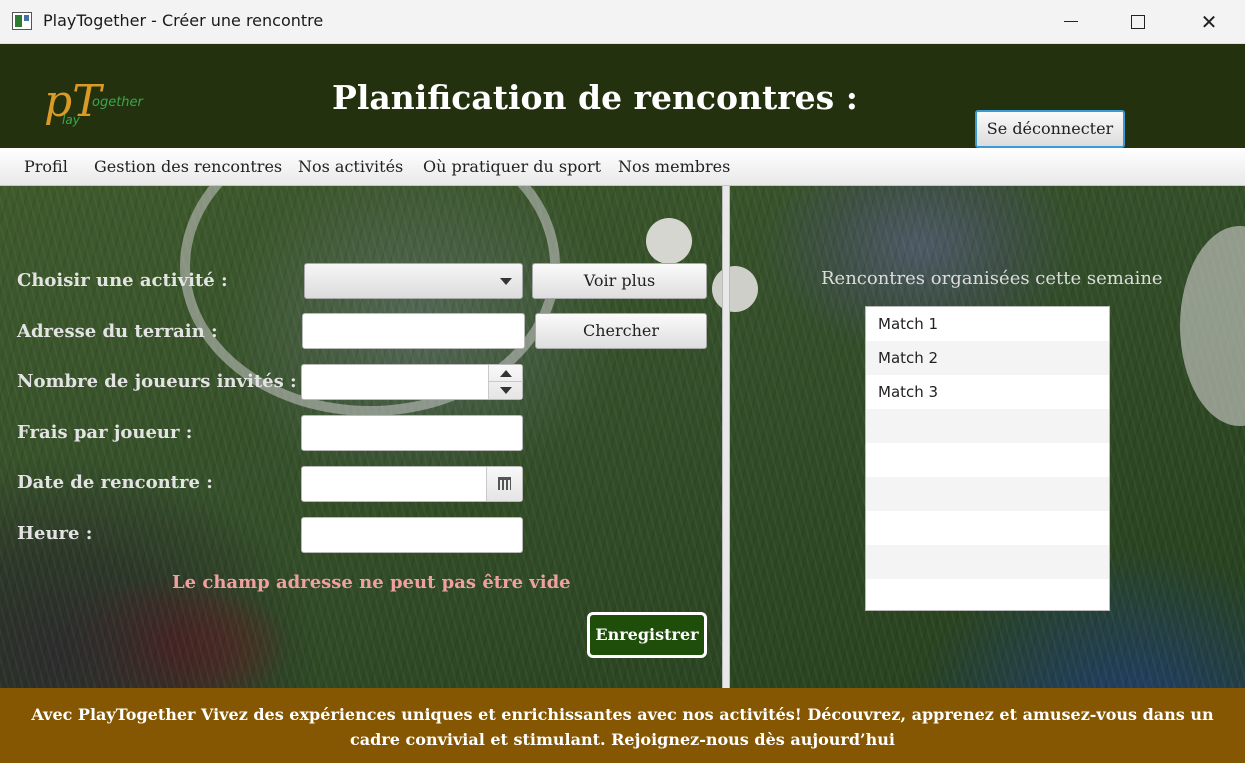  I want to click on increment-icon, so click(506, 373).